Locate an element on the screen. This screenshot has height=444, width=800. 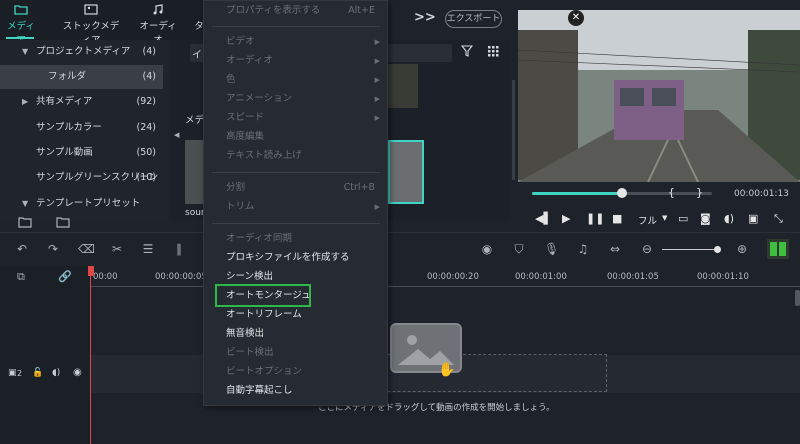
sidebar-item-shared-media: ▶ 共有メディア (92) is located at coordinates (84, 102).